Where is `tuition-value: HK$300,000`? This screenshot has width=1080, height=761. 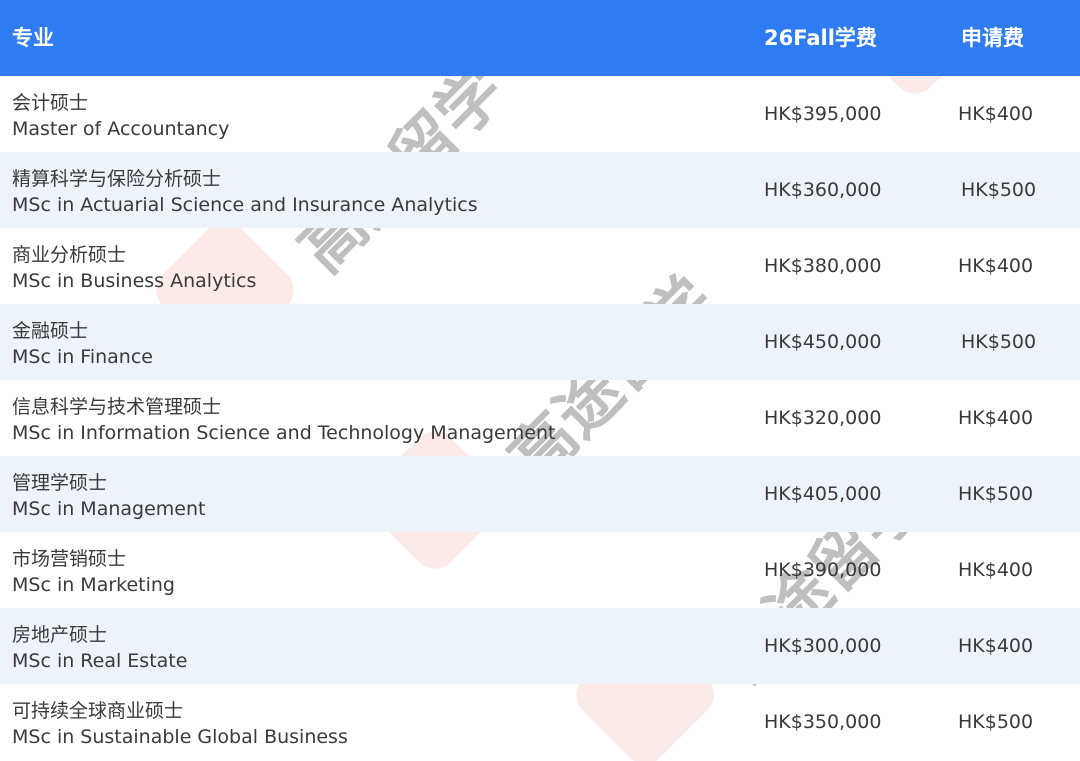
tuition-value: HK$300,000 is located at coordinates (823, 646).